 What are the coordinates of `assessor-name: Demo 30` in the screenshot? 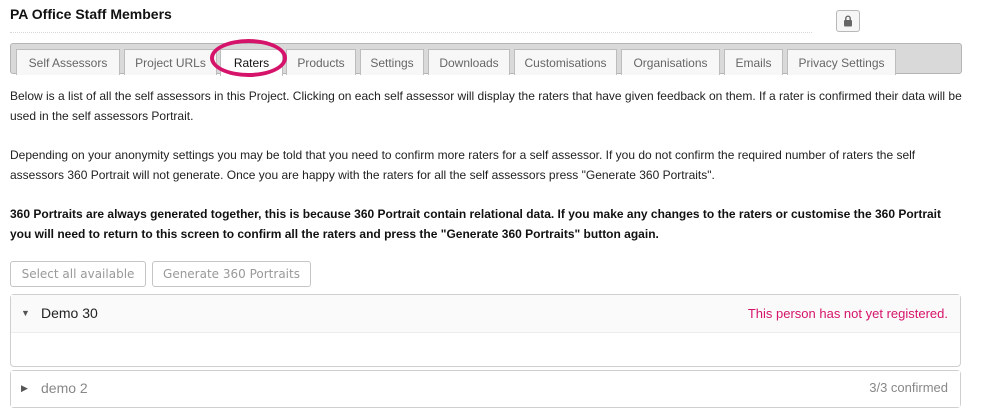 It's located at (69, 313).